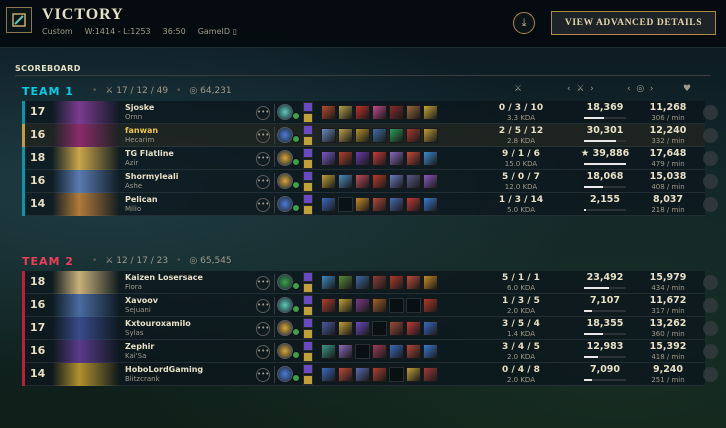 This screenshot has height=428, width=726. What do you see at coordinates (141, 130) in the screenshot?
I see `summoner-name: fanwan` at bounding box center [141, 130].